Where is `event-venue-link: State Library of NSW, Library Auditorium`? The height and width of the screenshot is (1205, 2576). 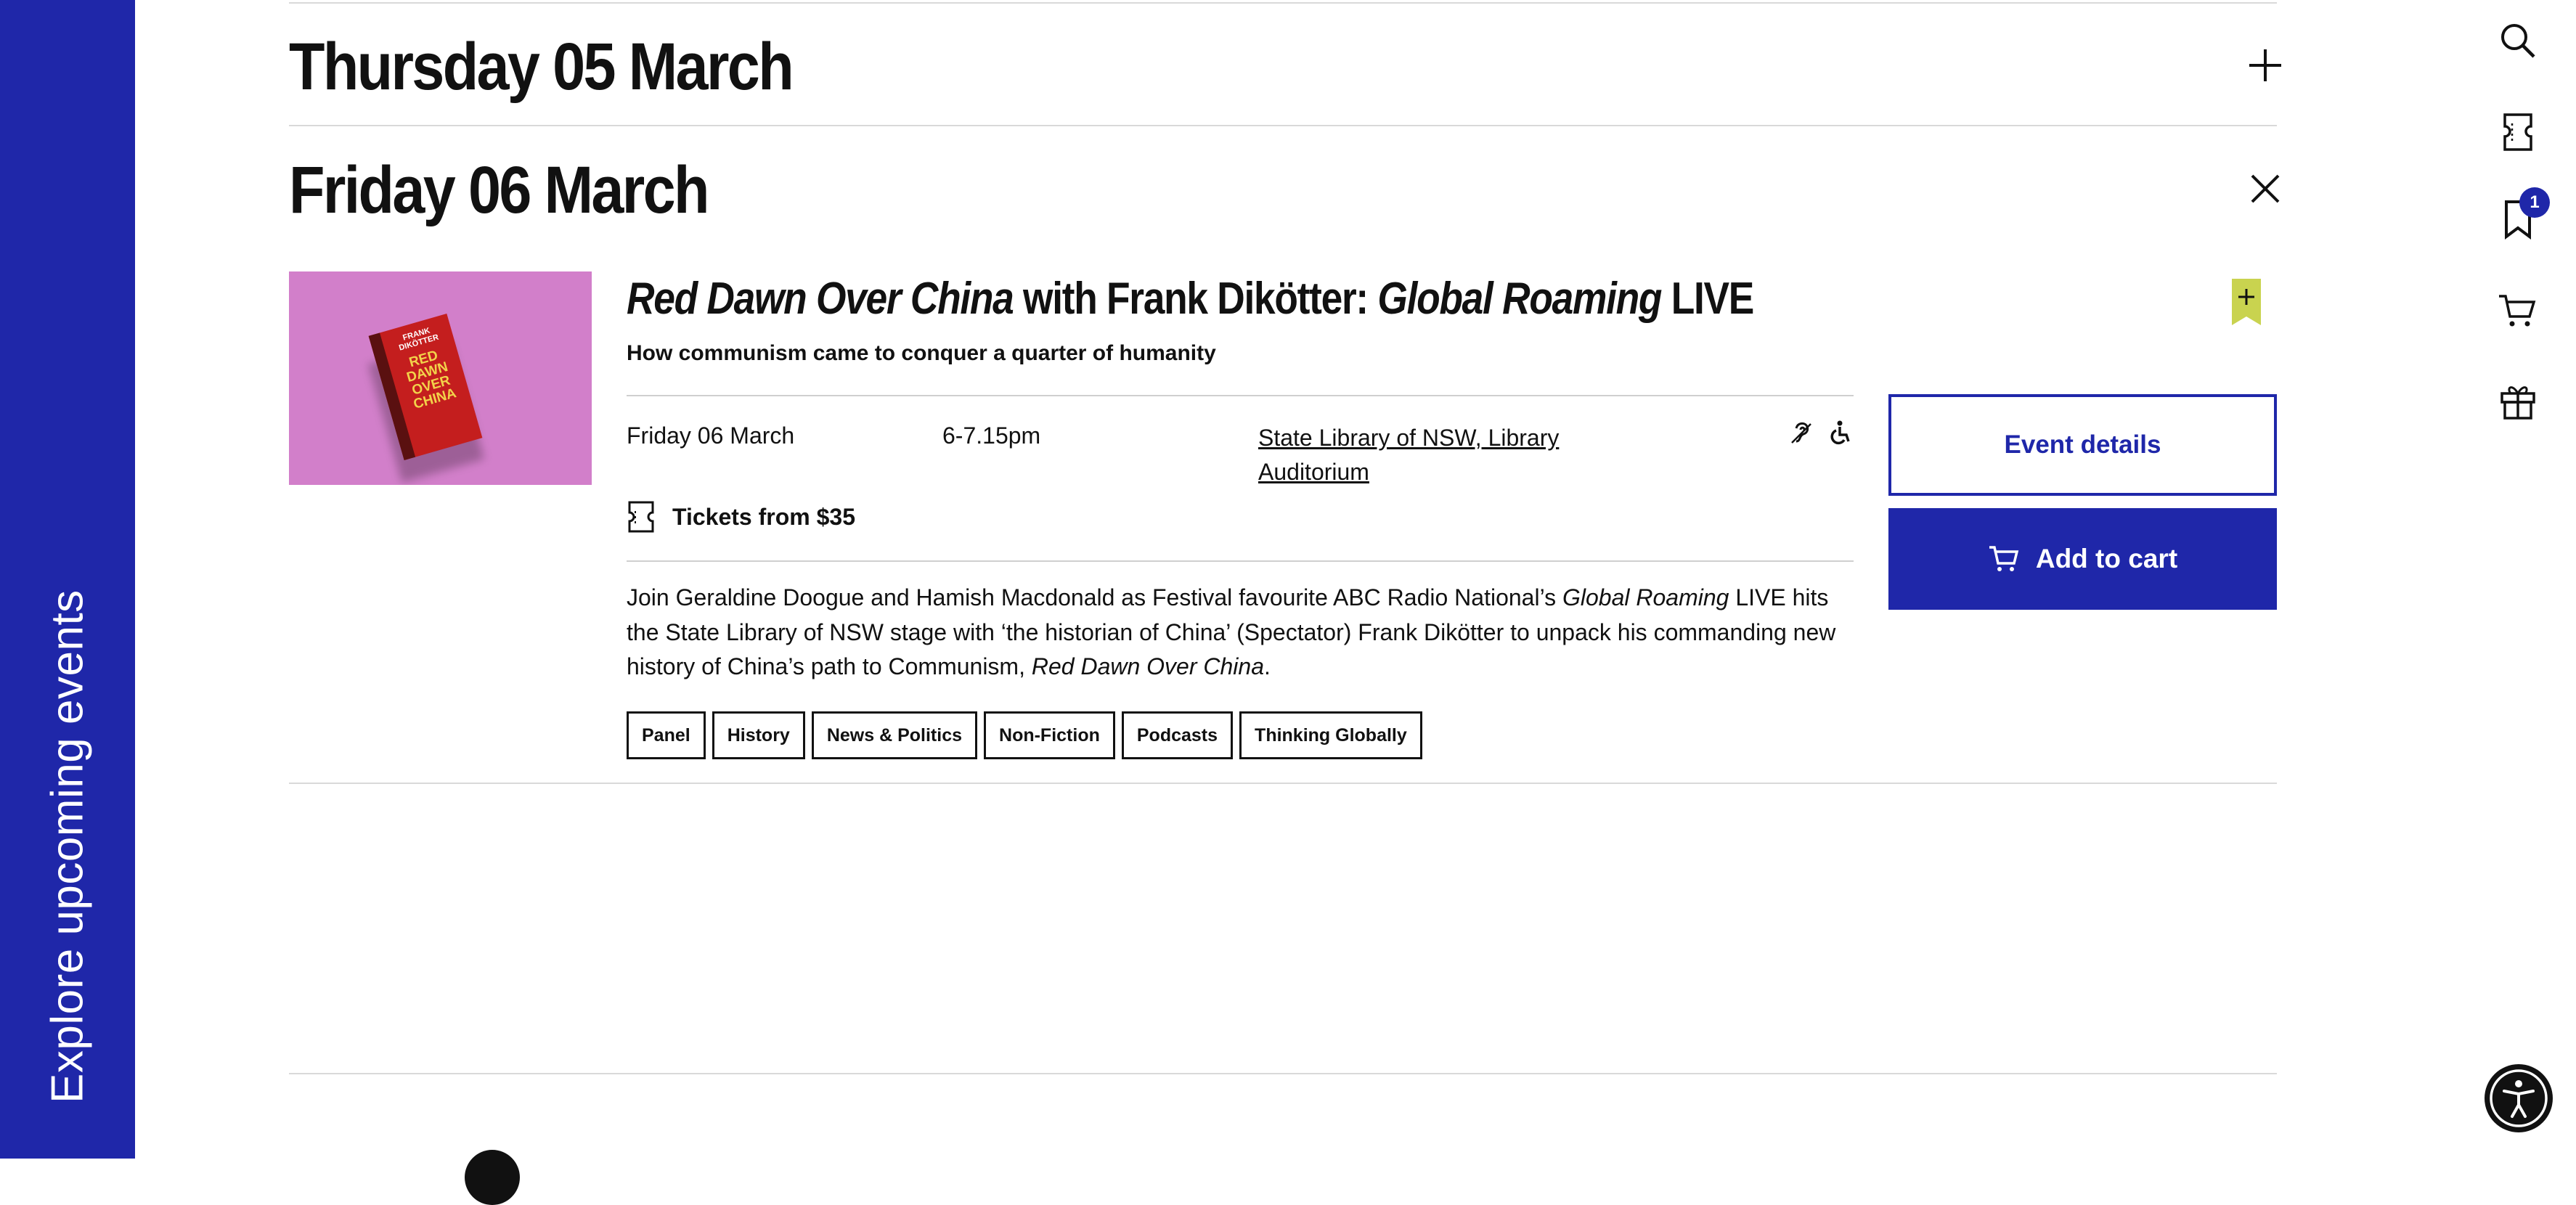 event-venue-link: State Library of NSW, Library Auditorium is located at coordinates (1447, 455).